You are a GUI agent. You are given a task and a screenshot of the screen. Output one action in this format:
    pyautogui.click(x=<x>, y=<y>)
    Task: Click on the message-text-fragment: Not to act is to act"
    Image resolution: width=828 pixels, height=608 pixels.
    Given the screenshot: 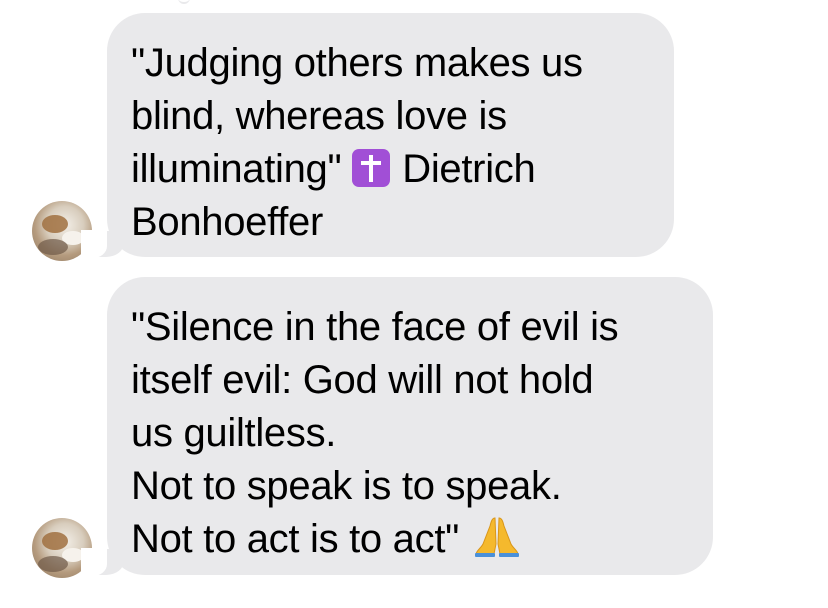 What is the action you would take?
    pyautogui.click(x=295, y=539)
    